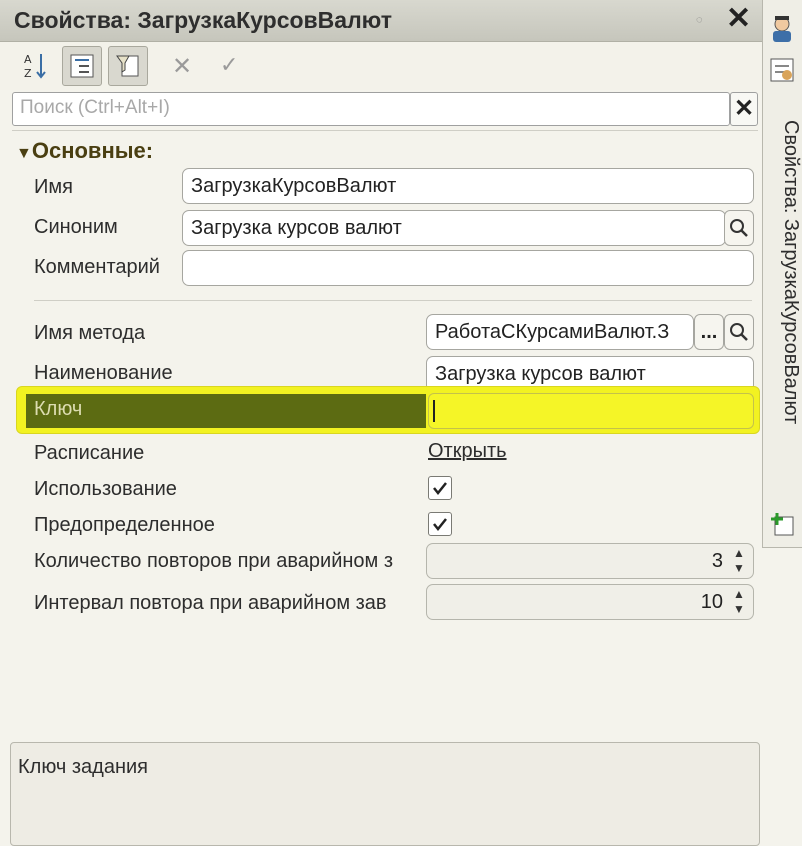 The height and width of the screenshot is (846, 802). Describe the element at coordinates (560, 332) in the screenshot. I see `method-name-field: РаботаСКурсамиВалют.З` at that location.